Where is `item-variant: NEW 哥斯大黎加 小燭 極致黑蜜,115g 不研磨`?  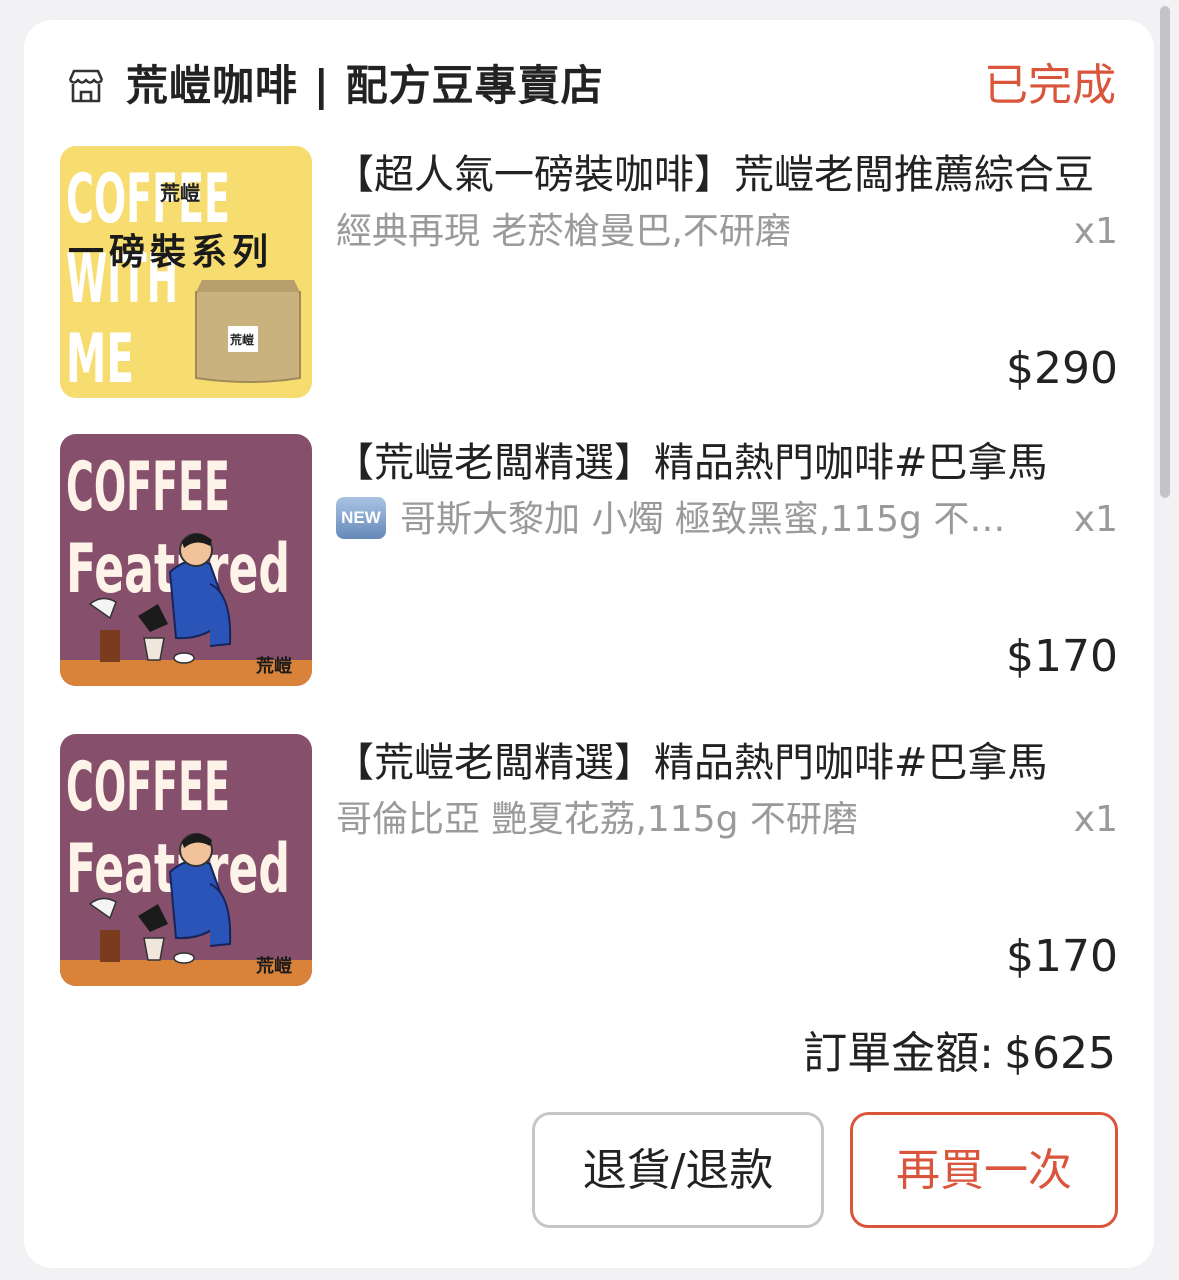 item-variant: NEW 哥斯大黎加 小燭 極致黑蜜,115g 不研磨 is located at coordinates (676, 520).